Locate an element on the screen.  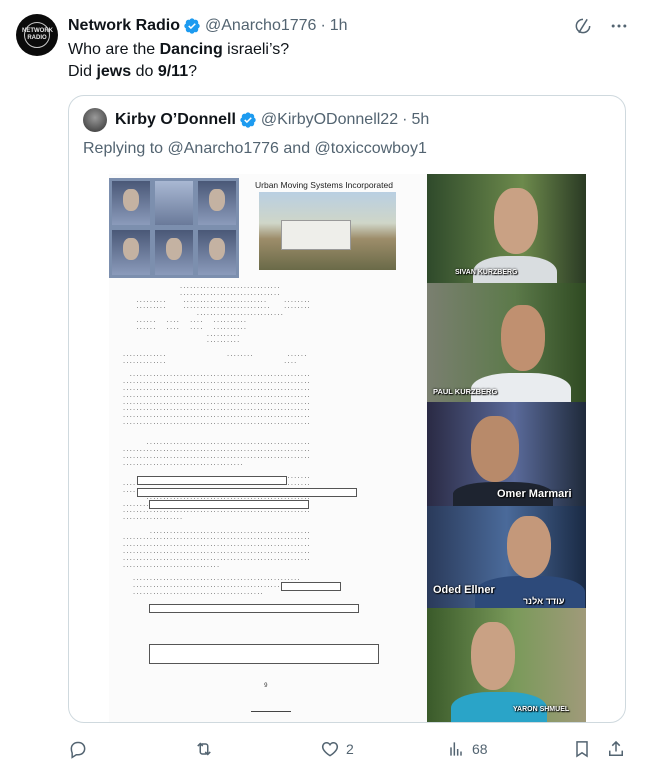
person-photo: PAUL KURZBERG is located at coordinates (506, 342).